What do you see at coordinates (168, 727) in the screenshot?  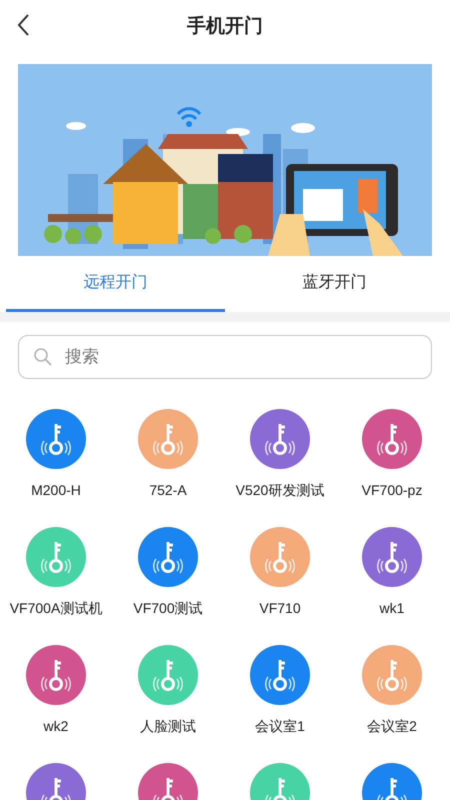 I see `door-label: 人脸测试` at bounding box center [168, 727].